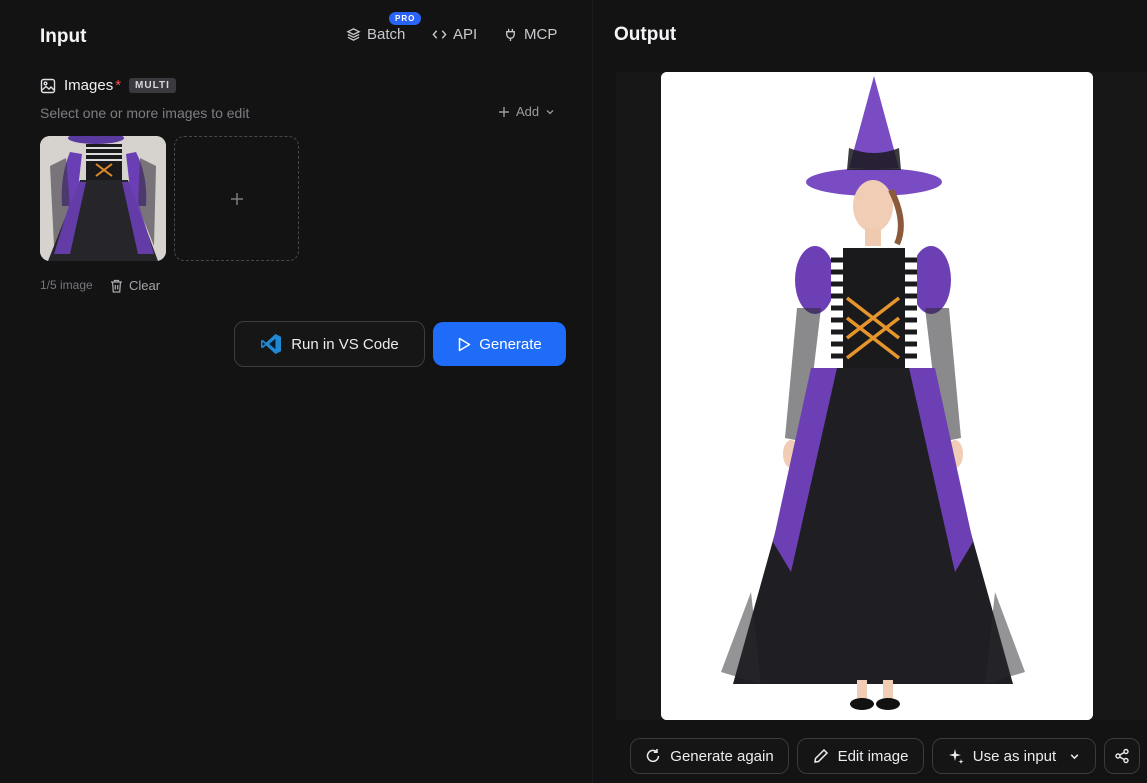 This screenshot has width=1147, height=783. What do you see at coordinates (386, 34) in the screenshot?
I see `nav-batch-label: Batch` at bounding box center [386, 34].